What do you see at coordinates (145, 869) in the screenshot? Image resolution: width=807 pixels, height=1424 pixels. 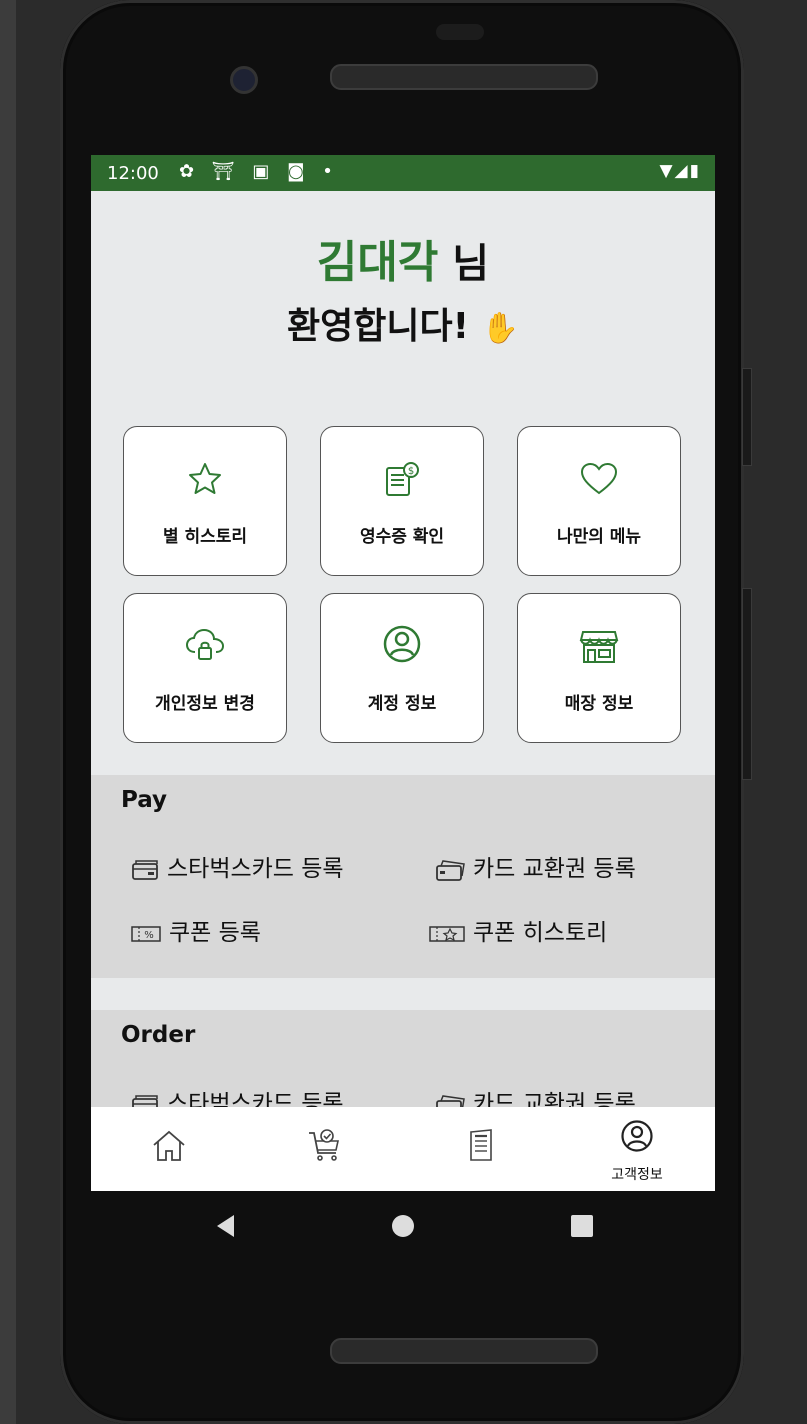 I see `card-icon` at bounding box center [145, 869].